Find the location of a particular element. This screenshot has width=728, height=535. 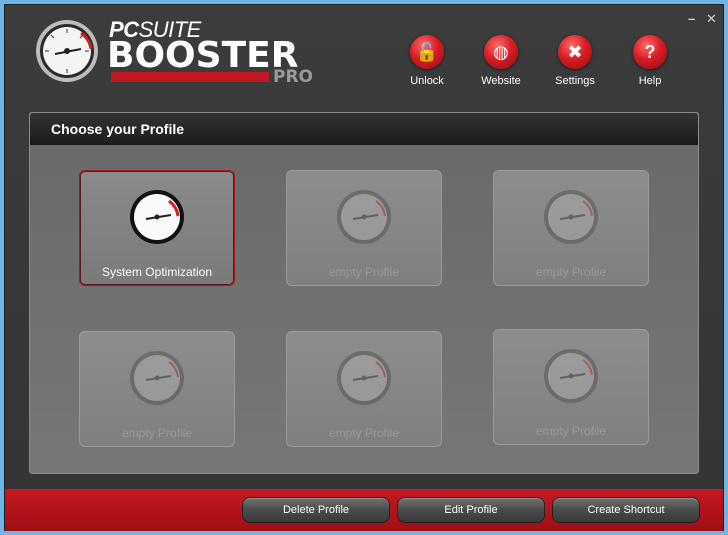

profile-label: System Optimization is located at coordinates (157, 272).